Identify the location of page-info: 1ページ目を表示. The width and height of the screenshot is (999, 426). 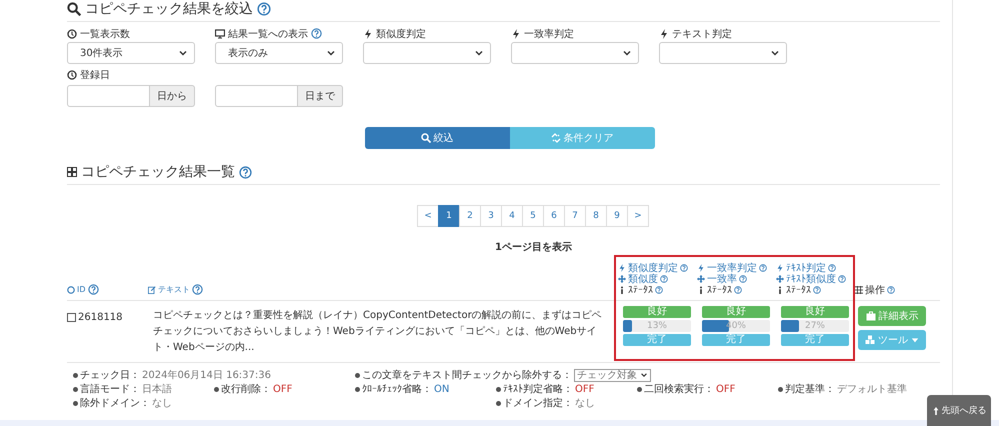
(533, 247).